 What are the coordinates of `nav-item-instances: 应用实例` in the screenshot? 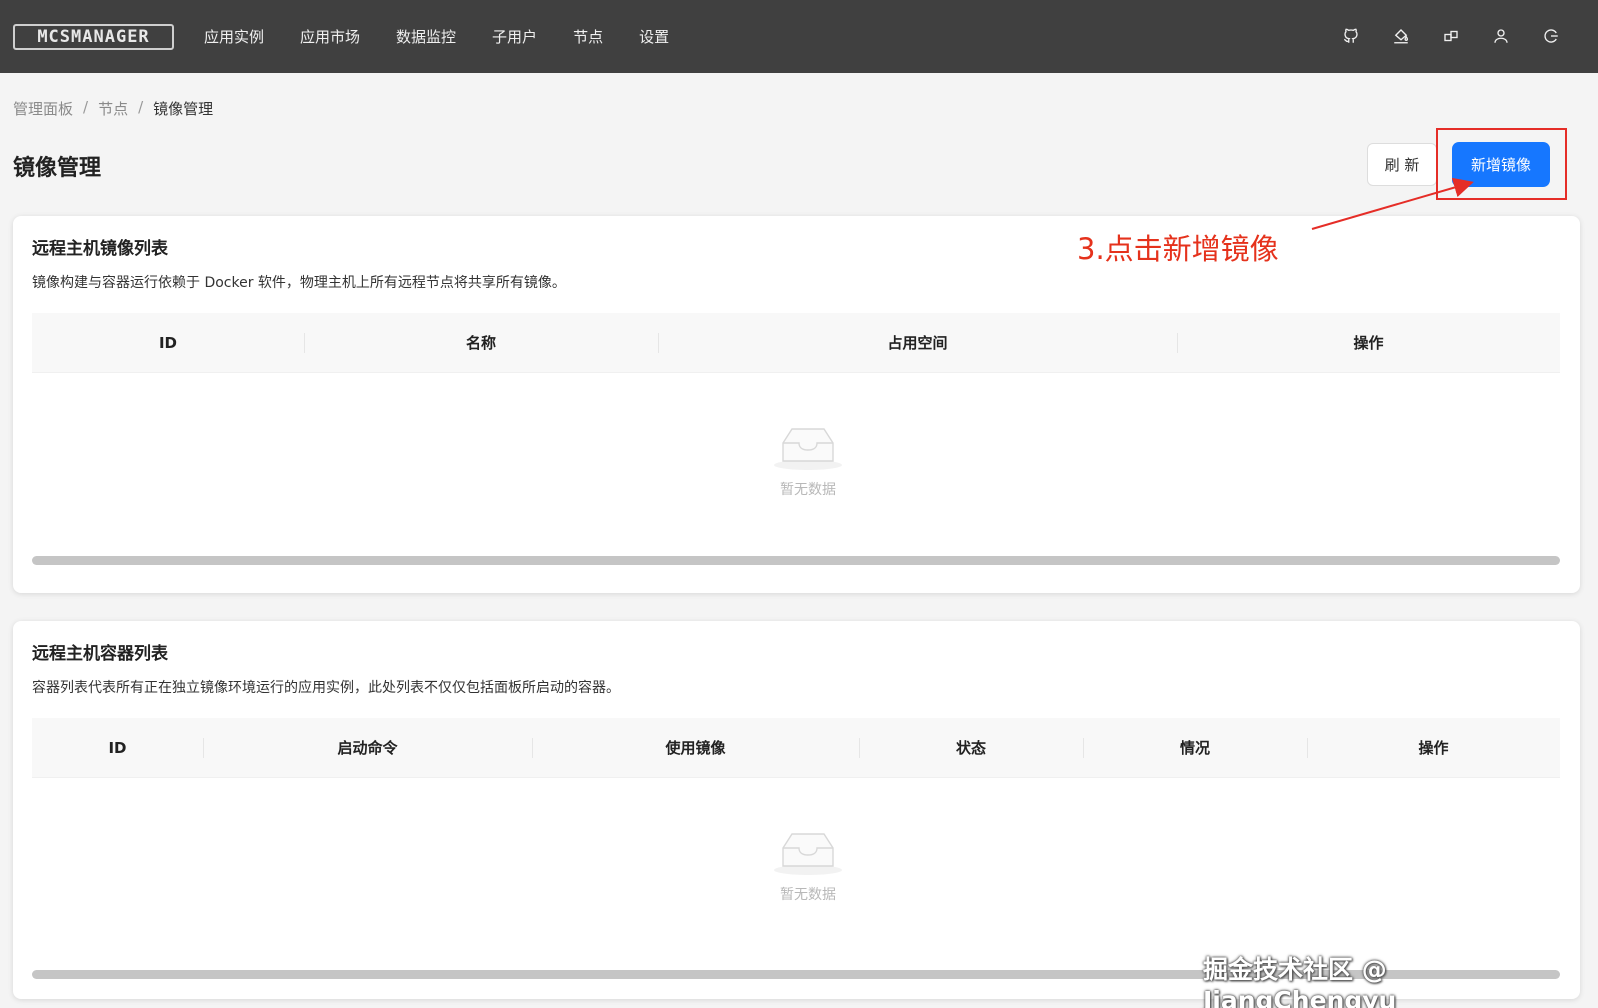 It's located at (234, 36).